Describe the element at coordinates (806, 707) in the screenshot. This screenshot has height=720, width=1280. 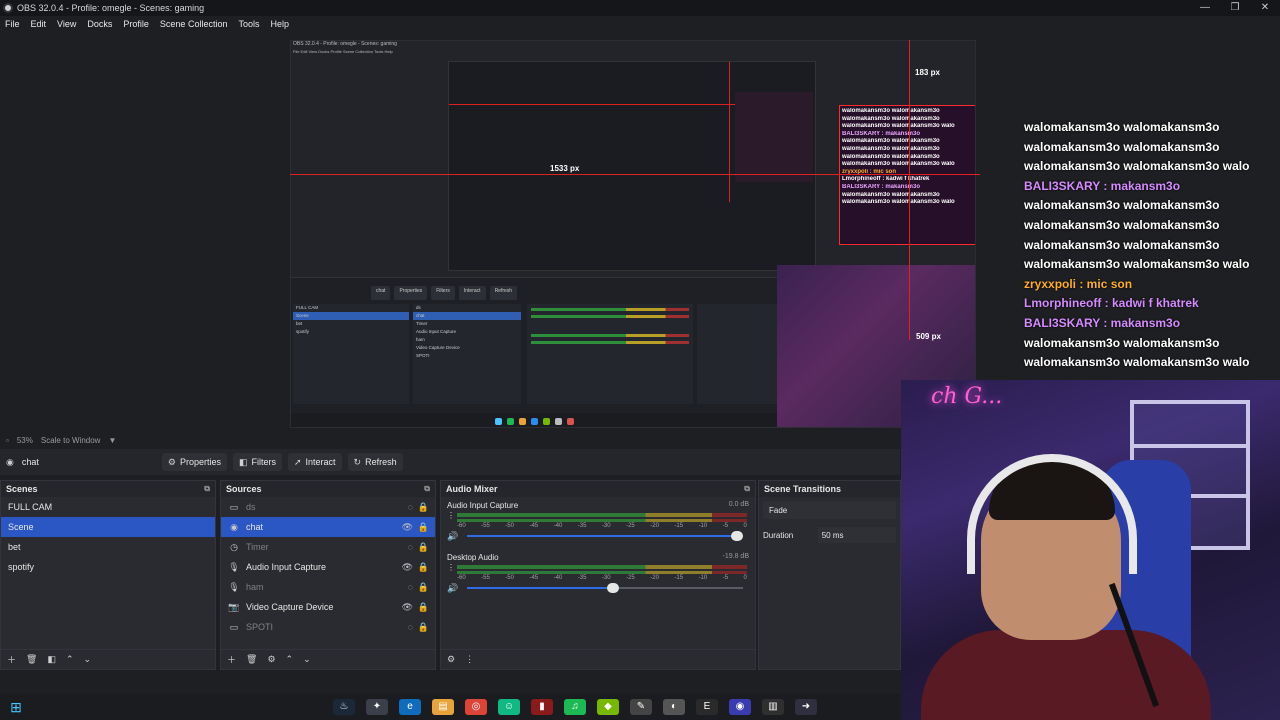
I see `app-icon: ➜` at that location.